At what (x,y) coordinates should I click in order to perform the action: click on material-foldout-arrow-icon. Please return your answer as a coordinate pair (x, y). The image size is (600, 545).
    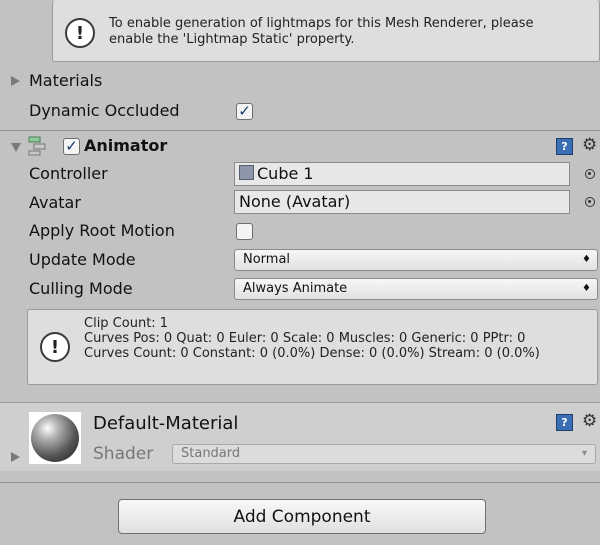
    Looking at the image, I should click on (15, 457).